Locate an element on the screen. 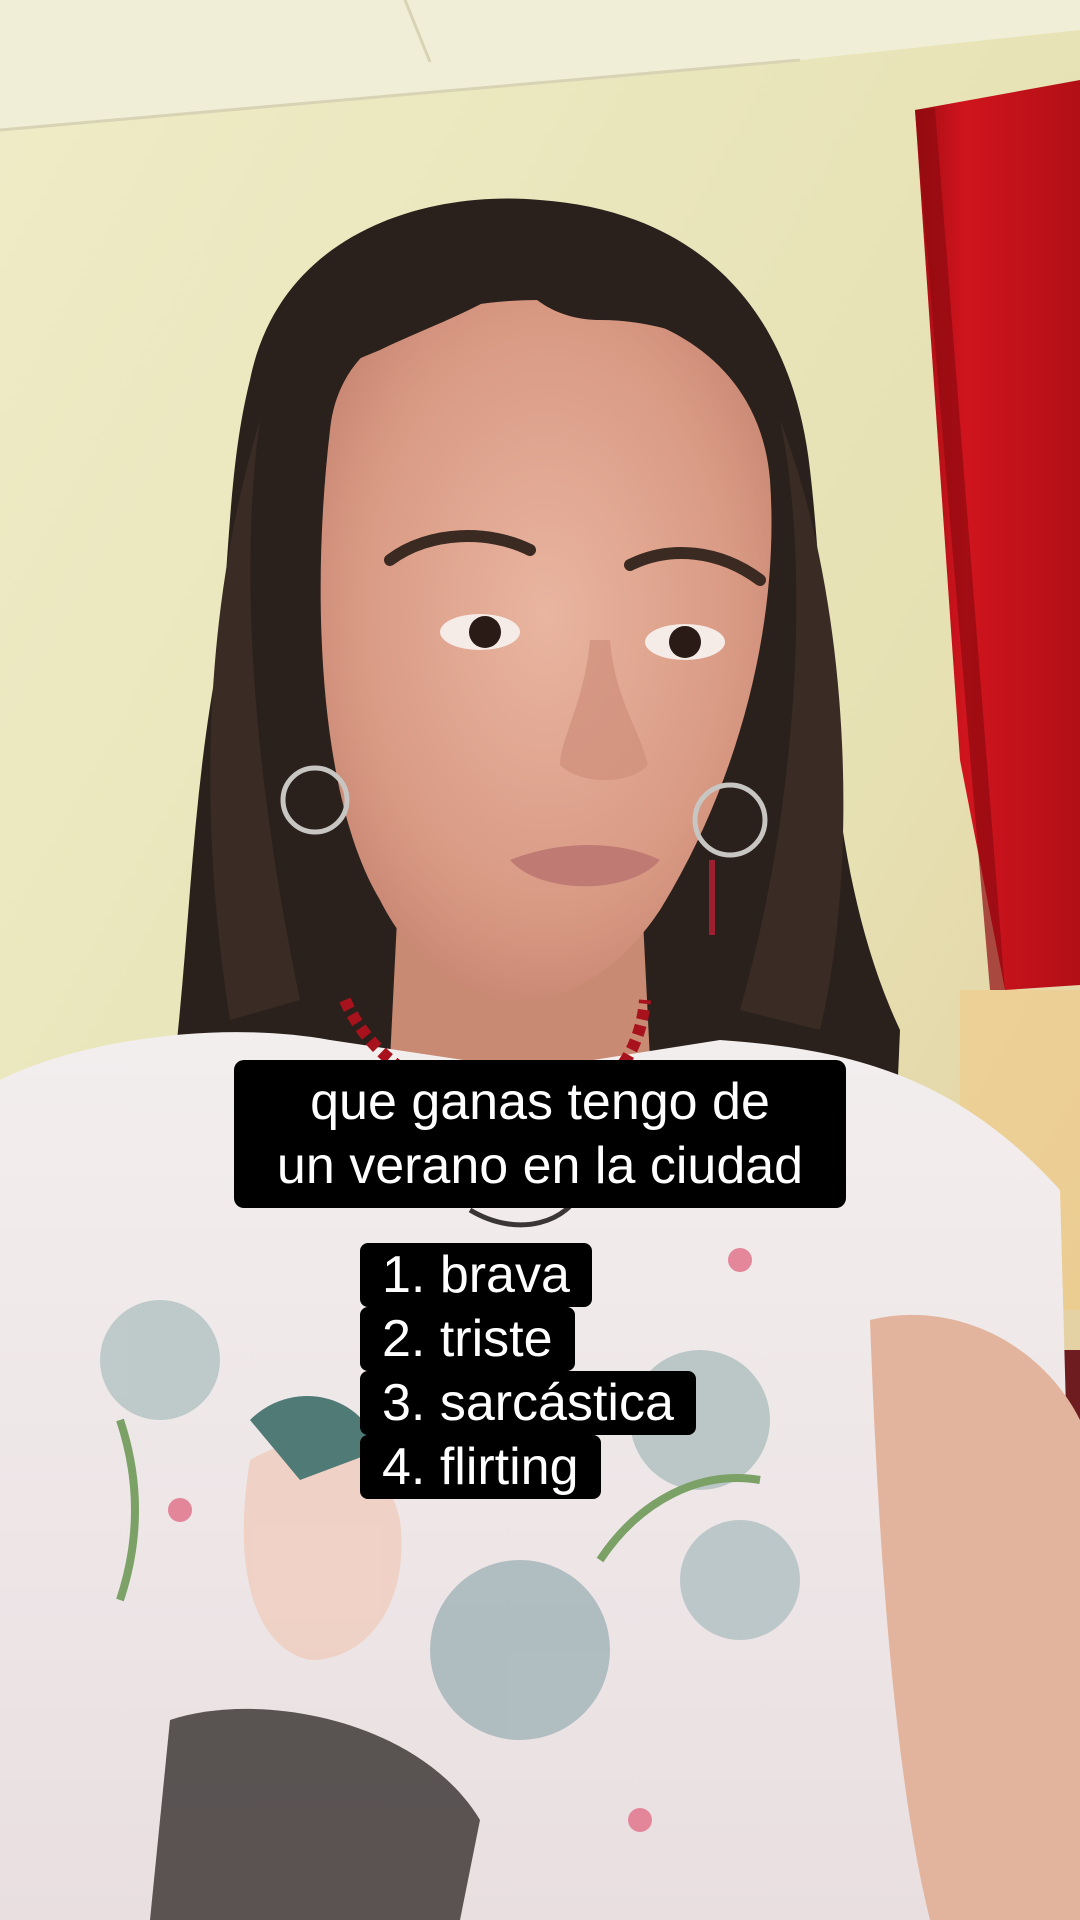 The width and height of the screenshot is (1080, 1920). list-item: 1. brava is located at coordinates (476, 1275).